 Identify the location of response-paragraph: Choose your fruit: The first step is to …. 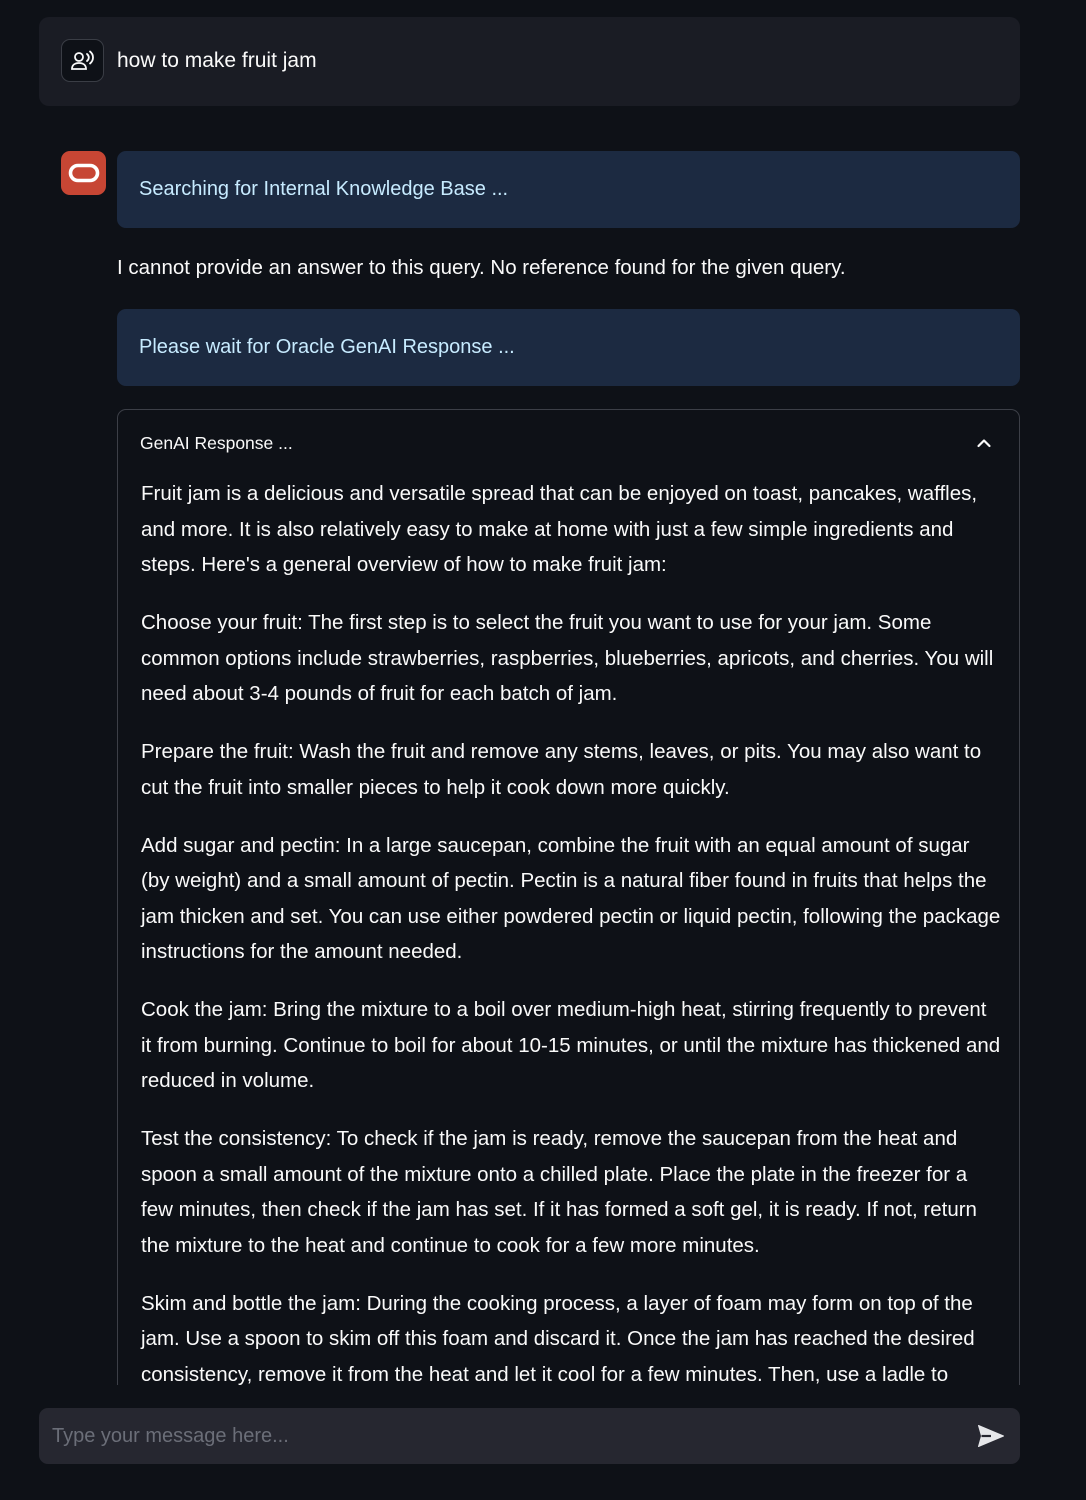
(567, 658).